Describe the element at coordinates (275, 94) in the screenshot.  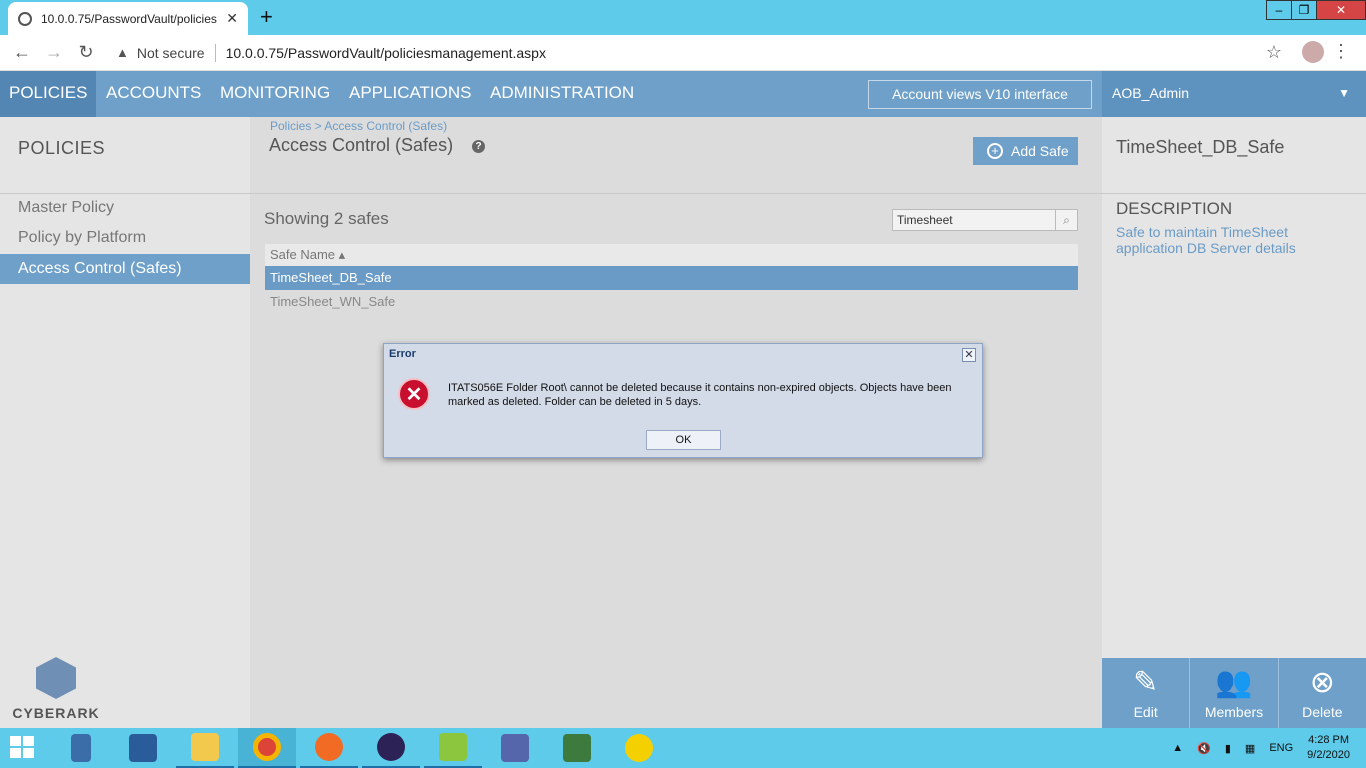
I see `nav-monitoring: MONITORING` at that location.